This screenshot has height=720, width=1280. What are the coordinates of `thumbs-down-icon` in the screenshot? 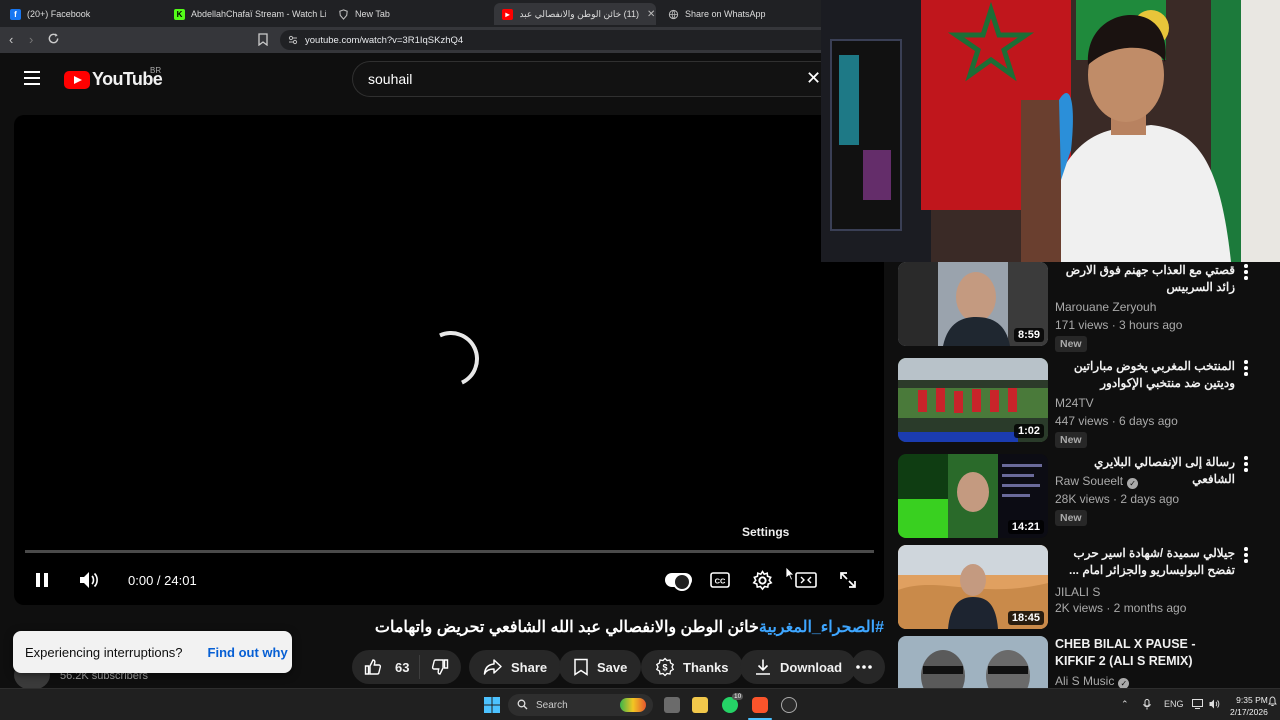 It's located at (440, 667).